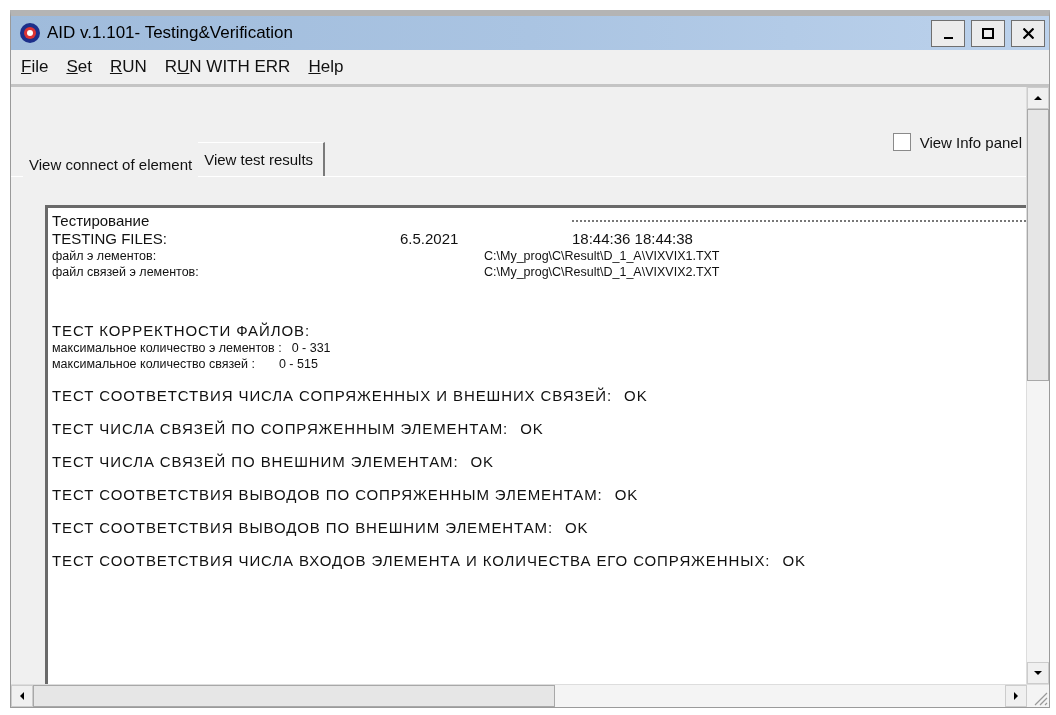  Describe the element at coordinates (901, 142) in the screenshot. I see `checkbox` at that location.